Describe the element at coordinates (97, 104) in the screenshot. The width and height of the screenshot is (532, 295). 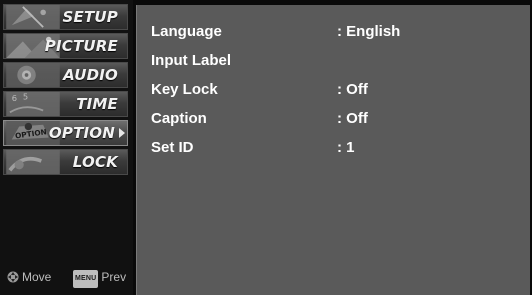
I see `menu-item-label: TIME` at that location.